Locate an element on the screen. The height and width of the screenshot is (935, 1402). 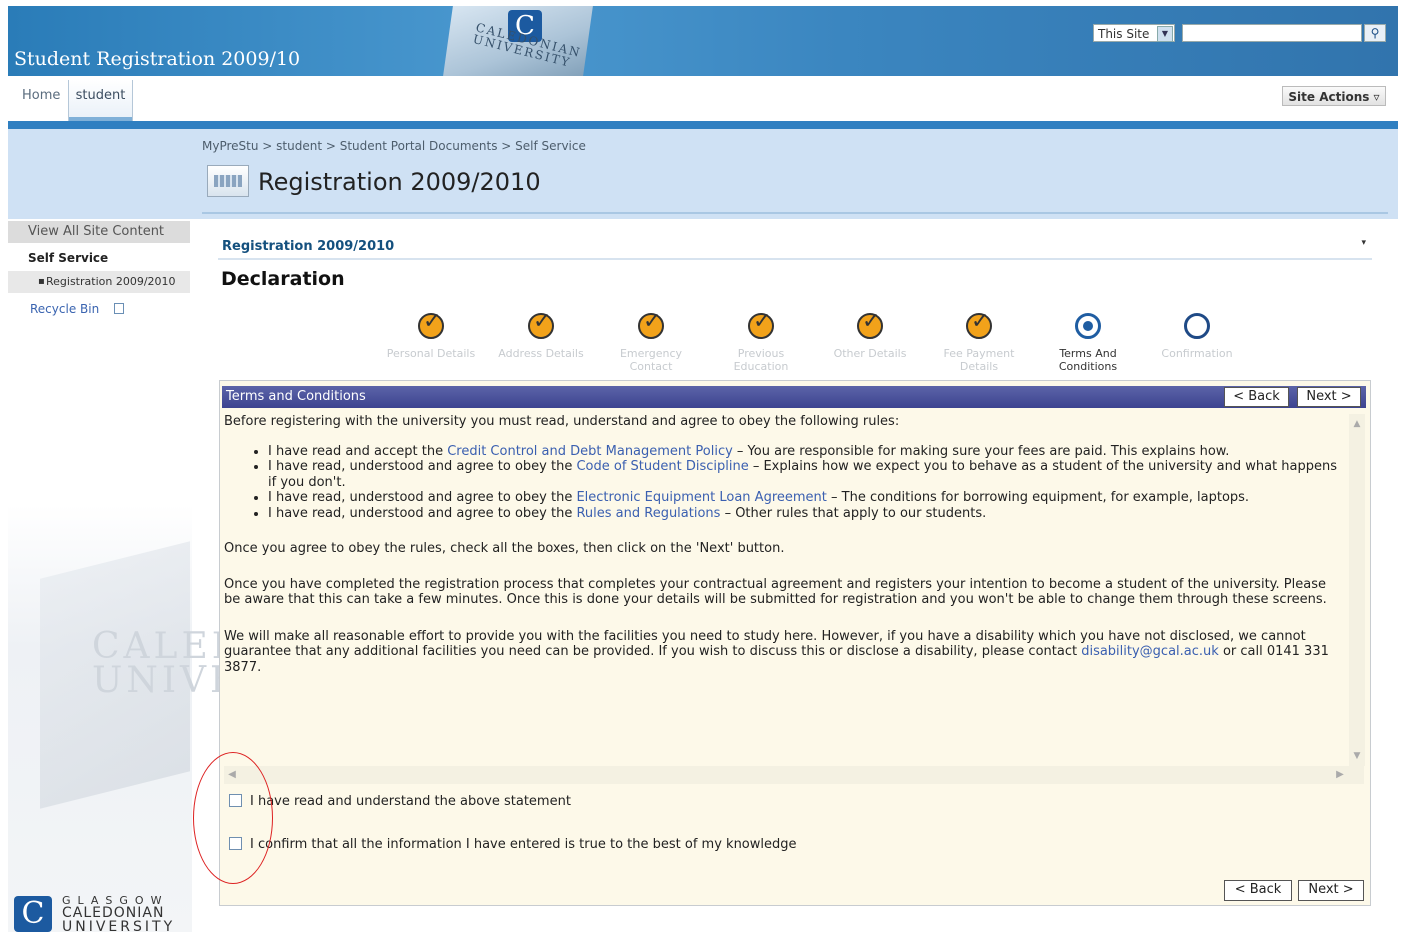
recycle-bin-link: Recycle Bin is located at coordinates (64, 309).